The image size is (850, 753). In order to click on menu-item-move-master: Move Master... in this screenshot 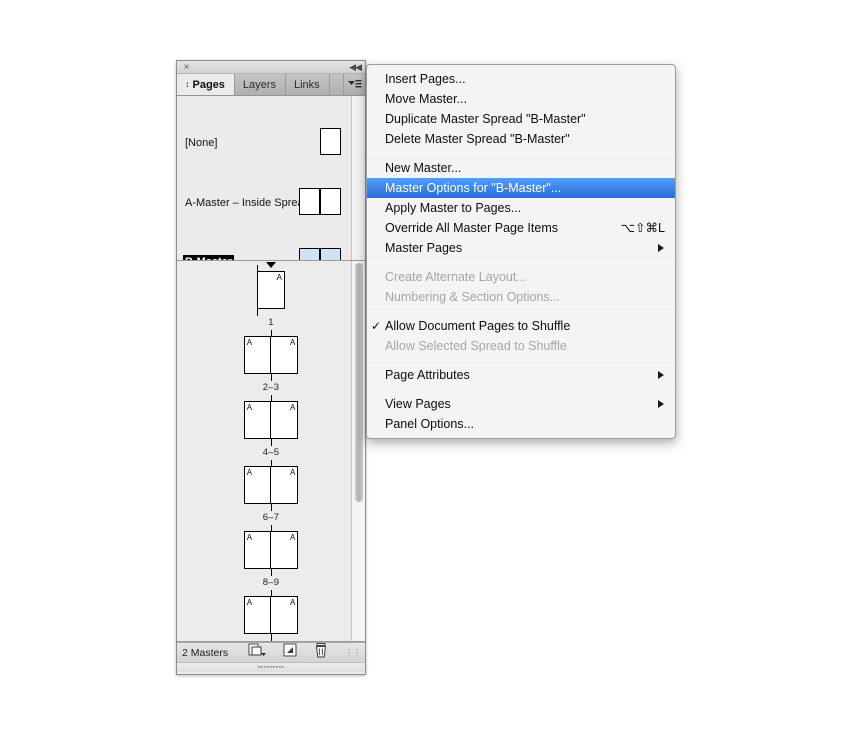, I will do `click(521, 99)`.